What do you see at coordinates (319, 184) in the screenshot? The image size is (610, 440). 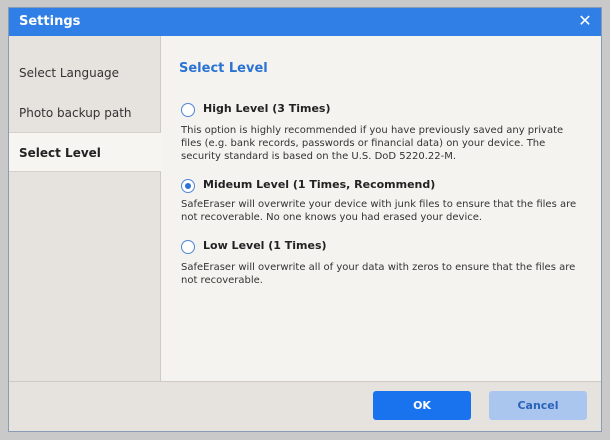 I see `option-label: Mideum Level (1 Times, Recommend)` at bounding box center [319, 184].